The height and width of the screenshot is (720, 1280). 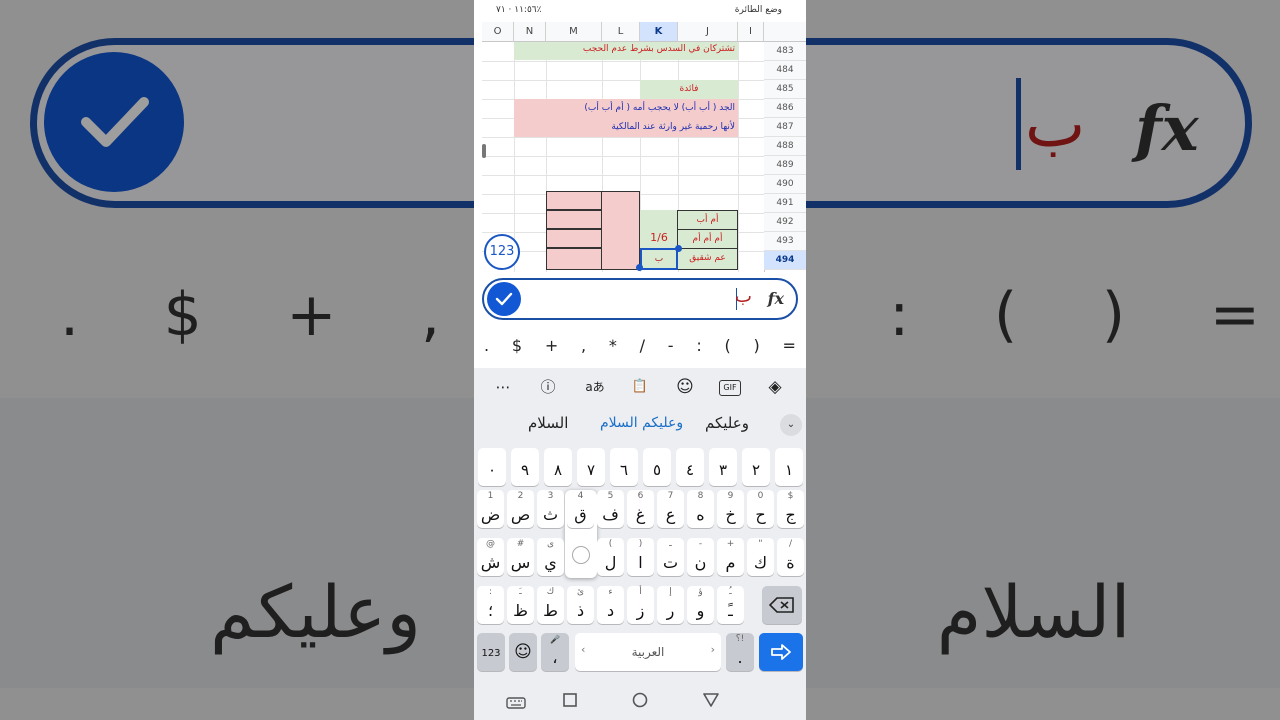 What do you see at coordinates (642, 345) in the screenshot?
I see `symbol-key: /` at bounding box center [642, 345].